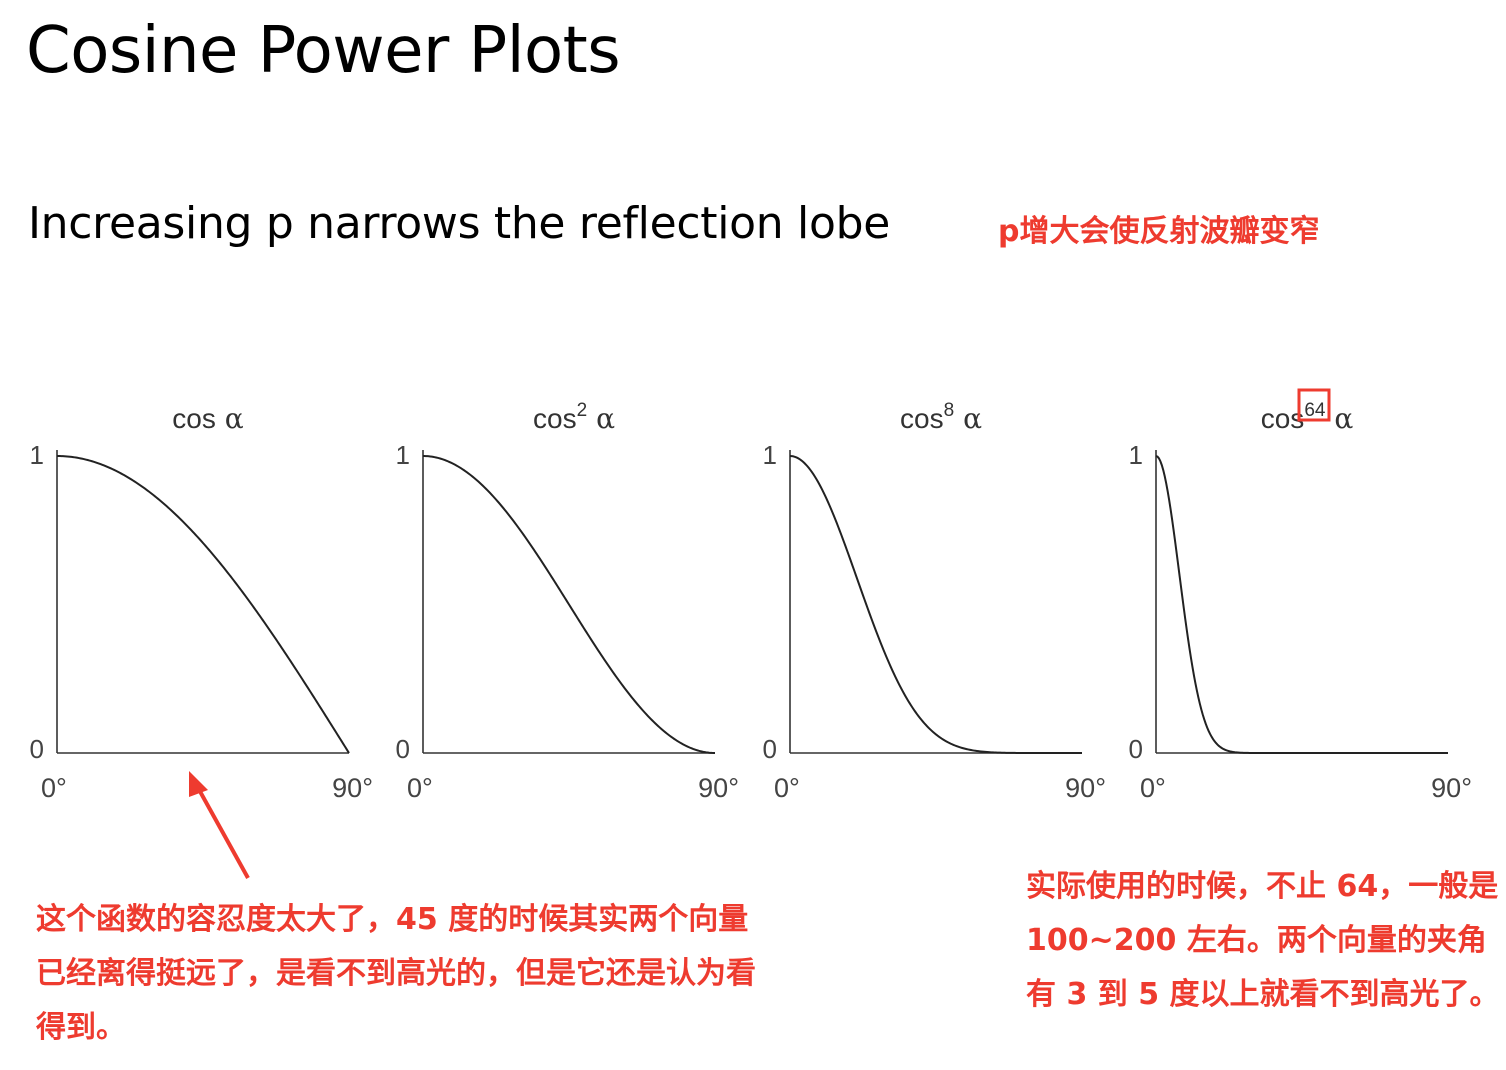 This screenshot has width=1506, height=1070. What do you see at coordinates (459, 223) in the screenshot?
I see `slide-subtitle: Increasing p narrows the reflection lobe` at bounding box center [459, 223].